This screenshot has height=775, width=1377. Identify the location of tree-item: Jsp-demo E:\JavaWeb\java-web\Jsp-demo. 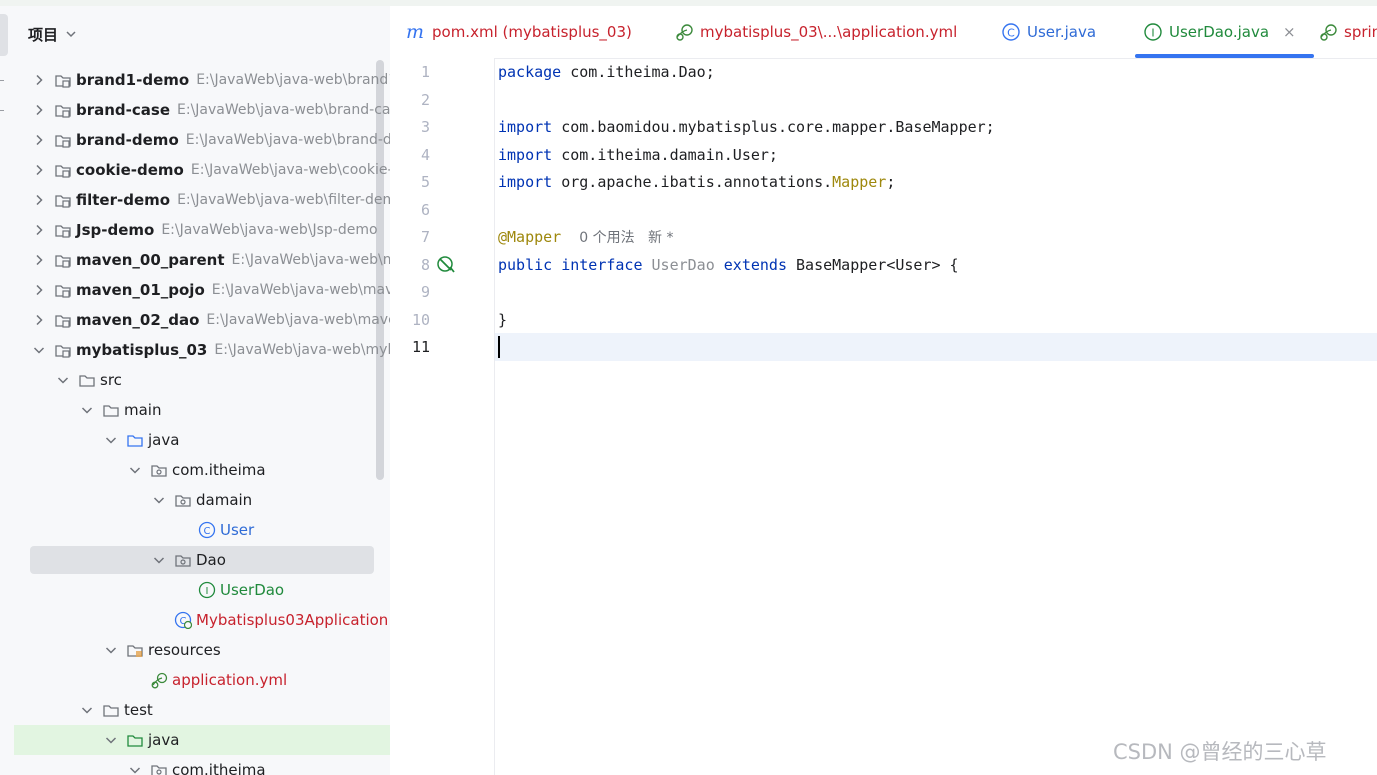
(202, 230).